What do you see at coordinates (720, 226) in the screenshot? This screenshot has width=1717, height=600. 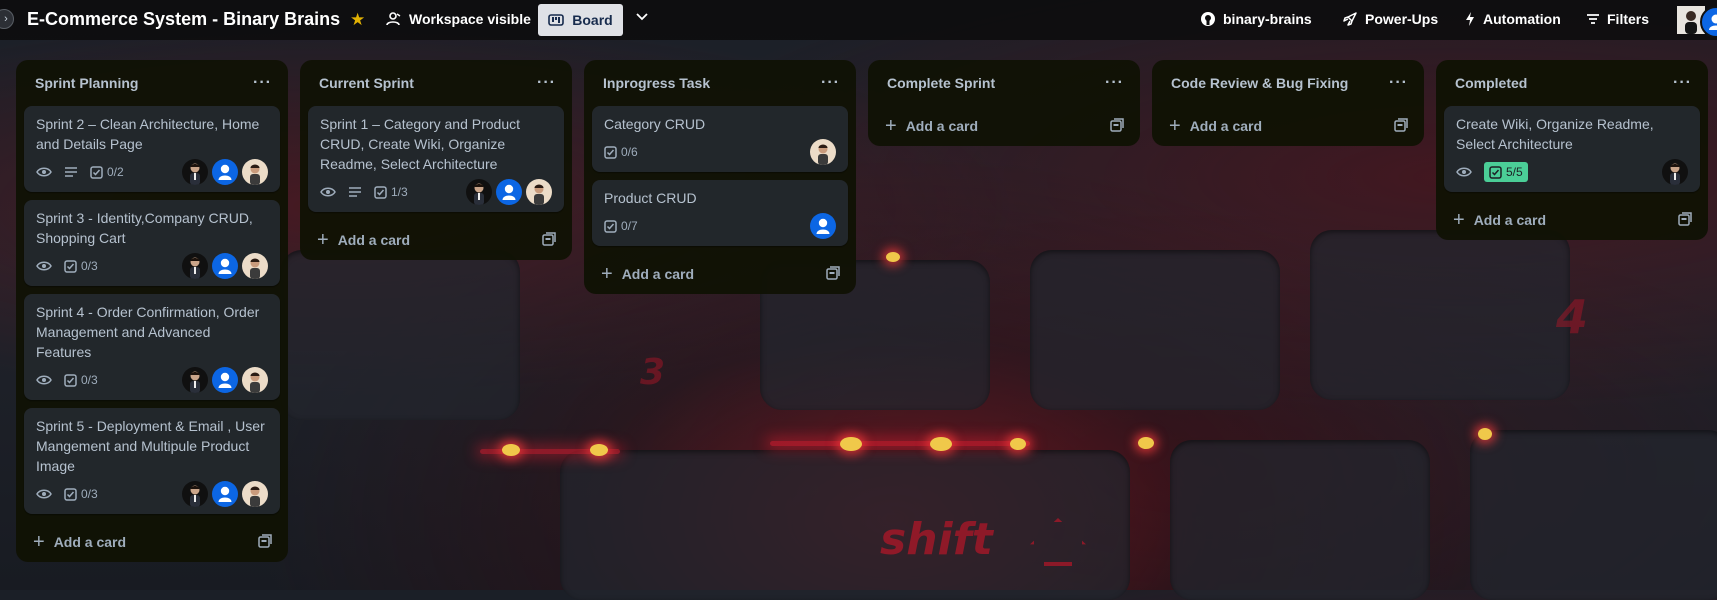 I see `card-footer: 0/7` at bounding box center [720, 226].